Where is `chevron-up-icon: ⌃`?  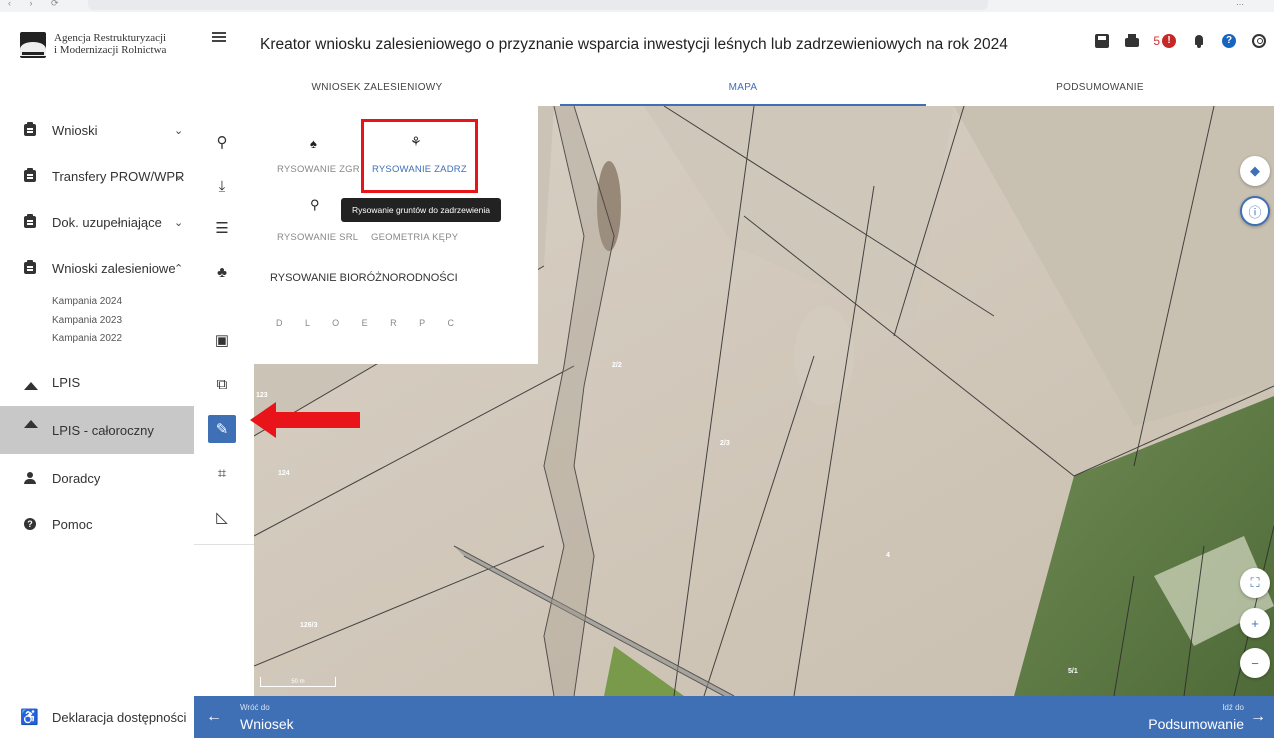 chevron-up-icon: ⌃ is located at coordinates (179, 268).